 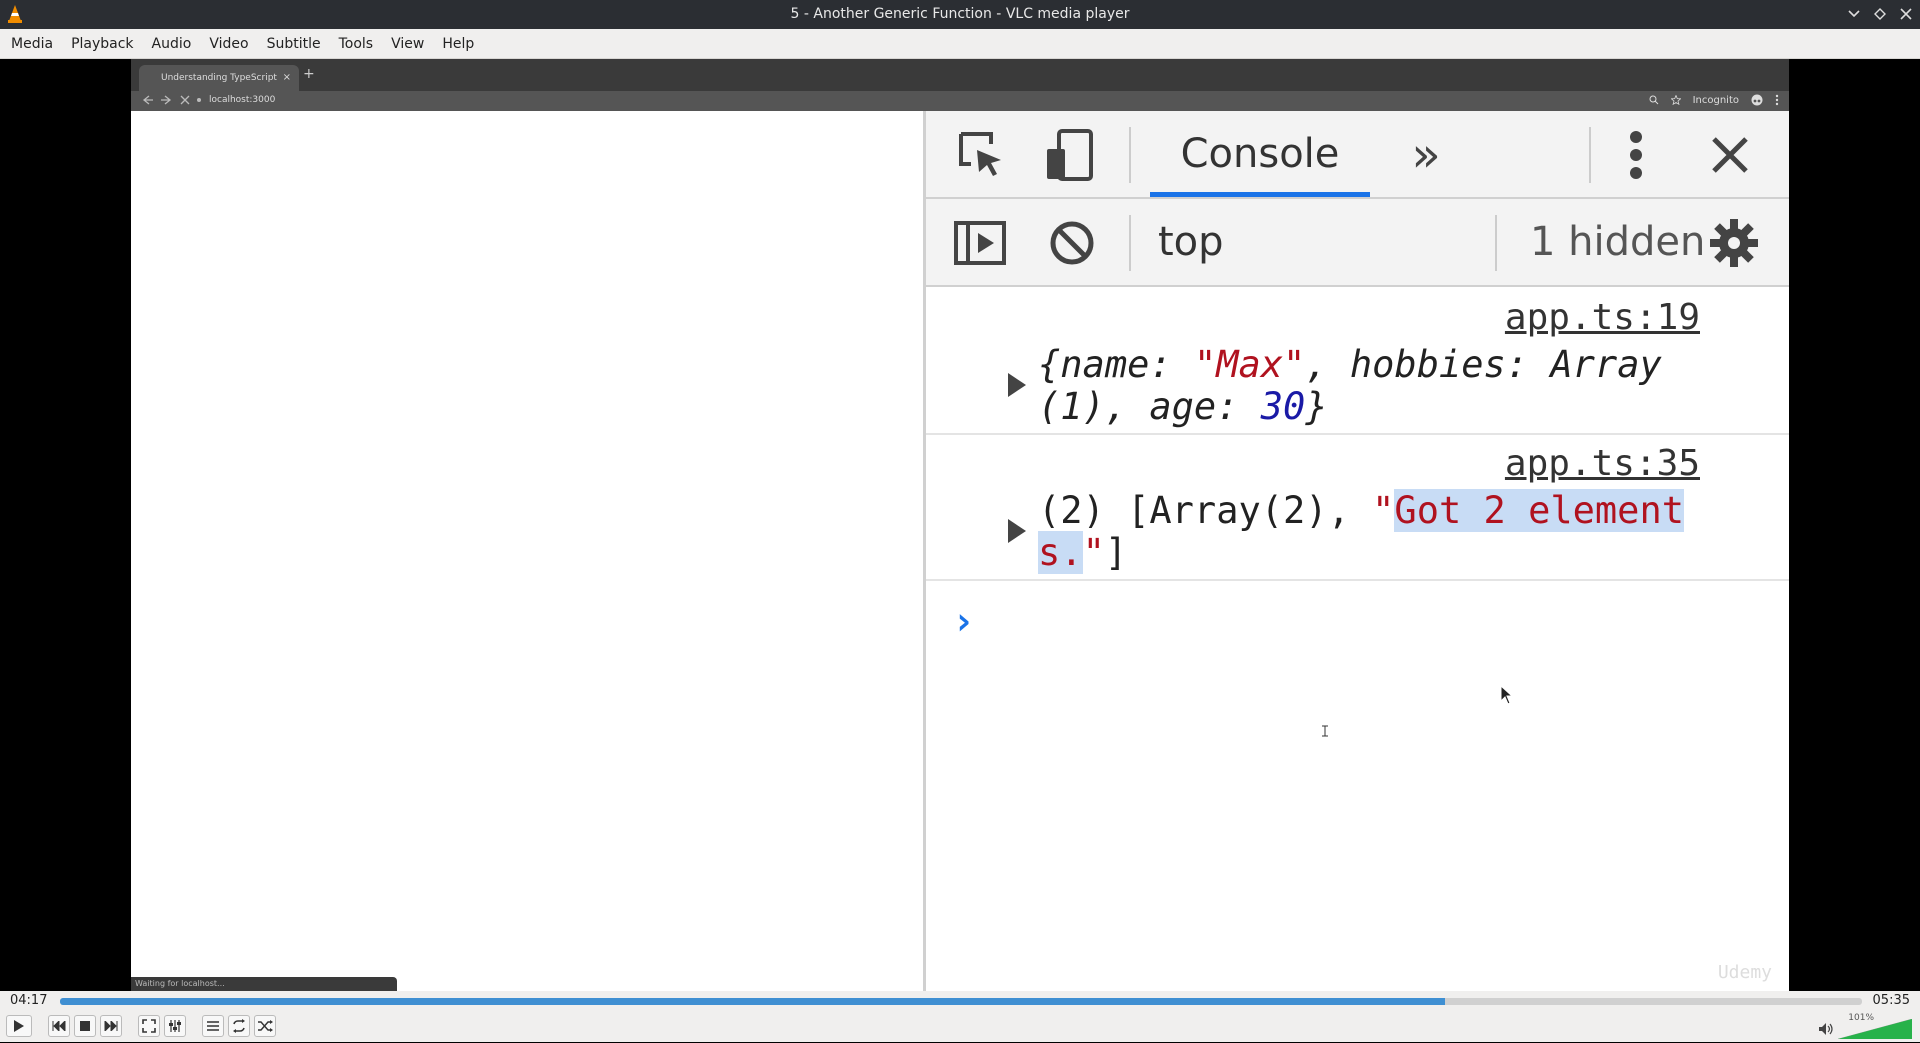 What do you see at coordinates (294, 44) in the screenshot?
I see `menu-subtitle: Subtitle` at bounding box center [294, 44].